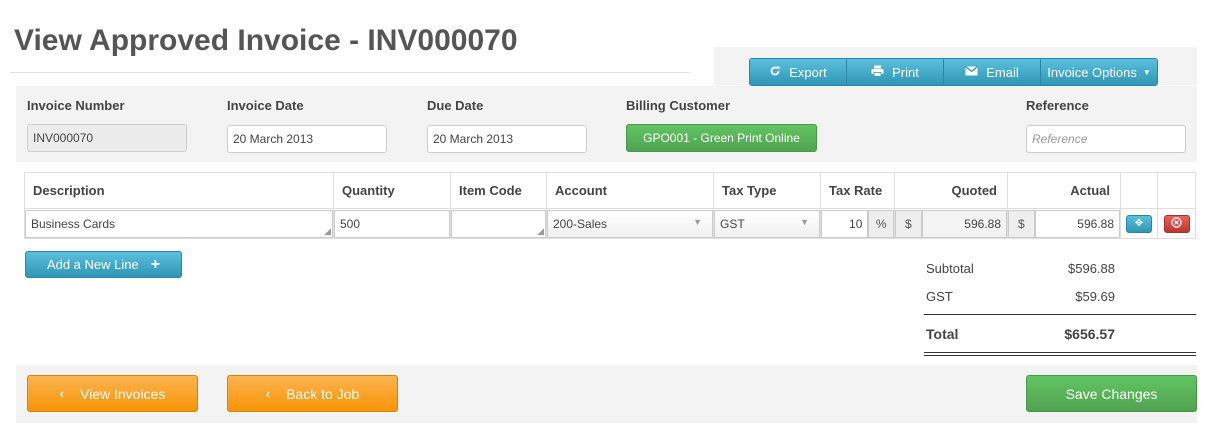  Describe the element at coordinates (950, 268) in the screenshot. I see `subtotal-label: Subtotal` at that location.